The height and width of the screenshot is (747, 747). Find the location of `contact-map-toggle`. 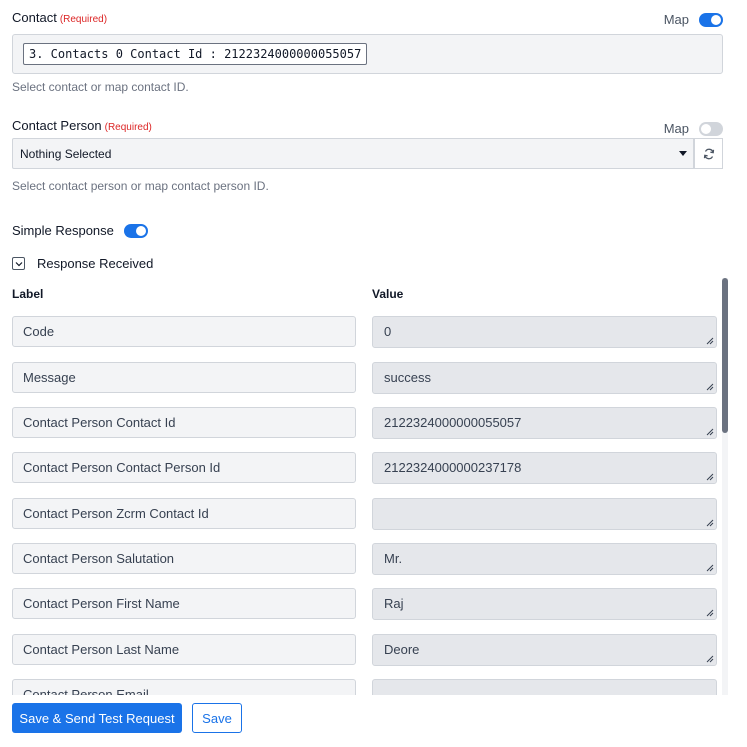

contact-map-toggle is located at coordinates (711, 19).